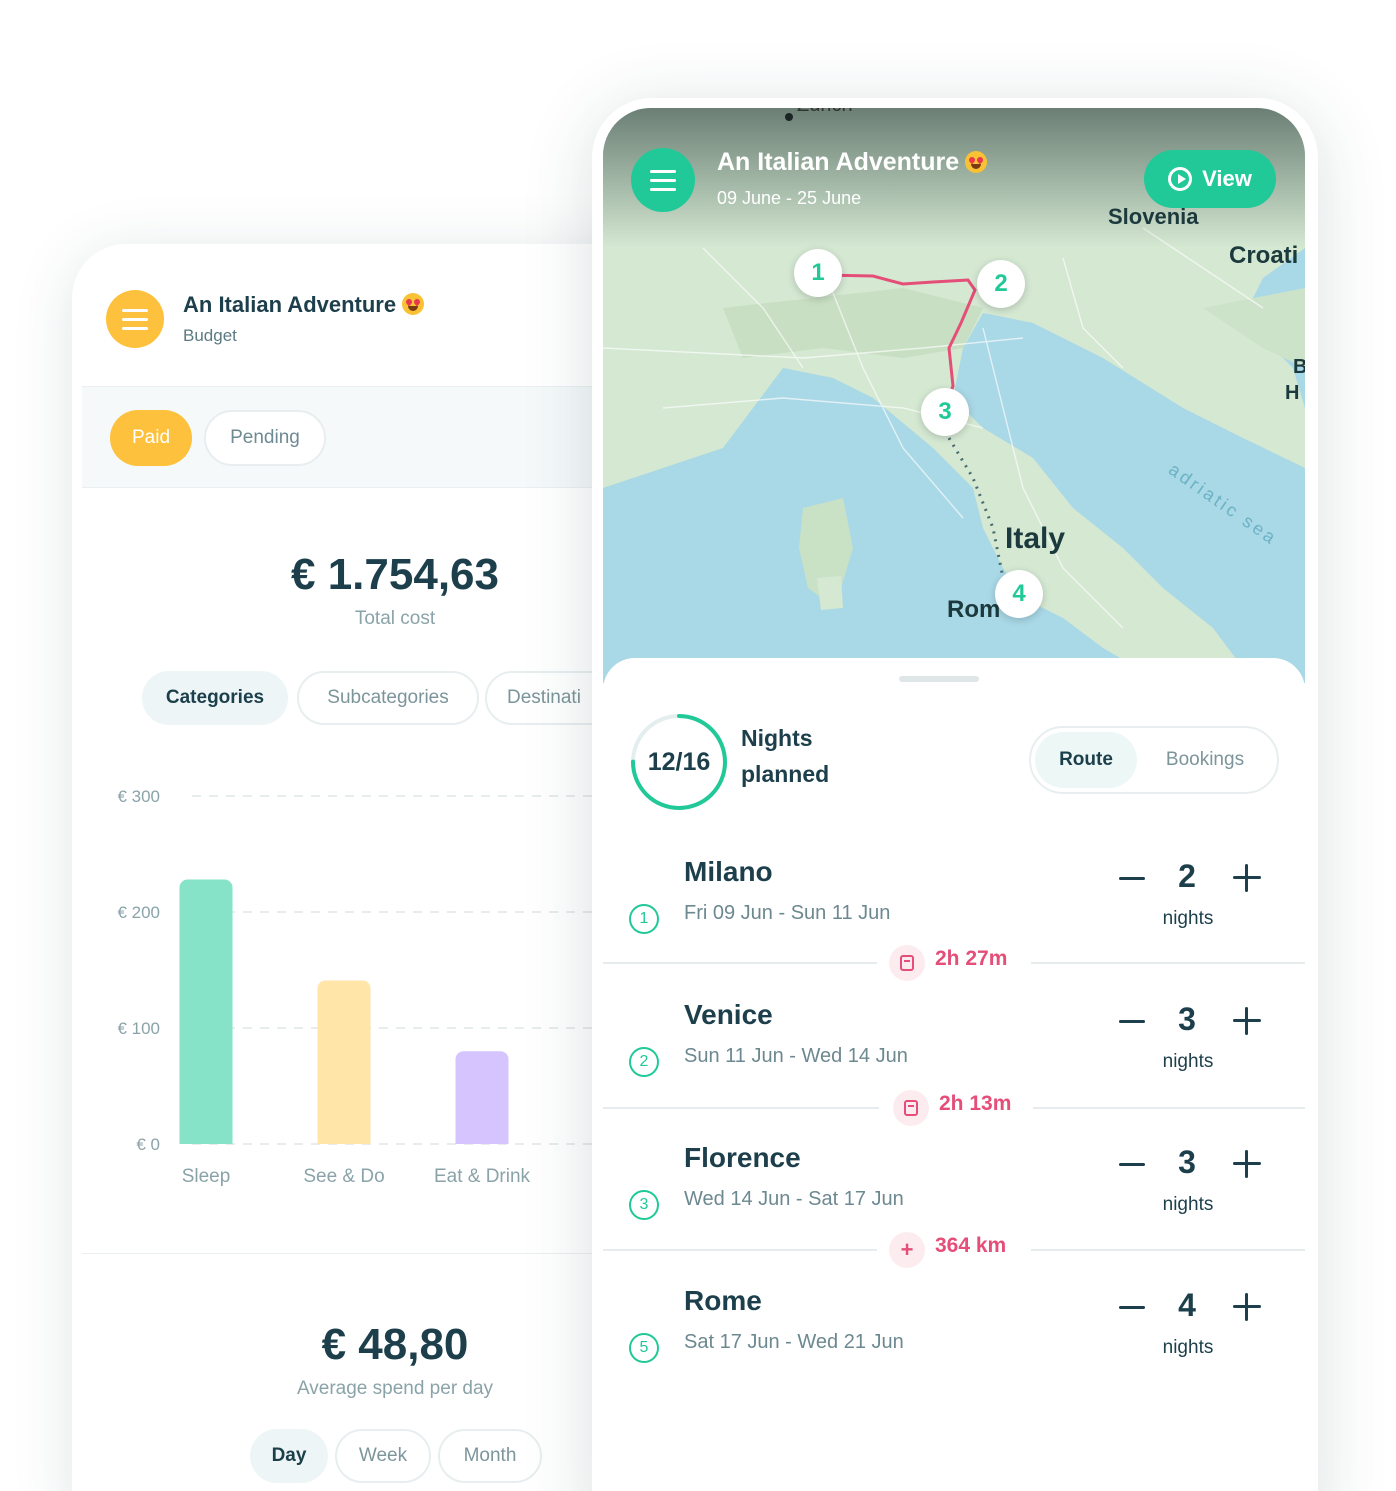  What do you see at coordinates (215, 698) in the screenshot?
I see `tab-categories: Categories` at bounding box center [215, 698].